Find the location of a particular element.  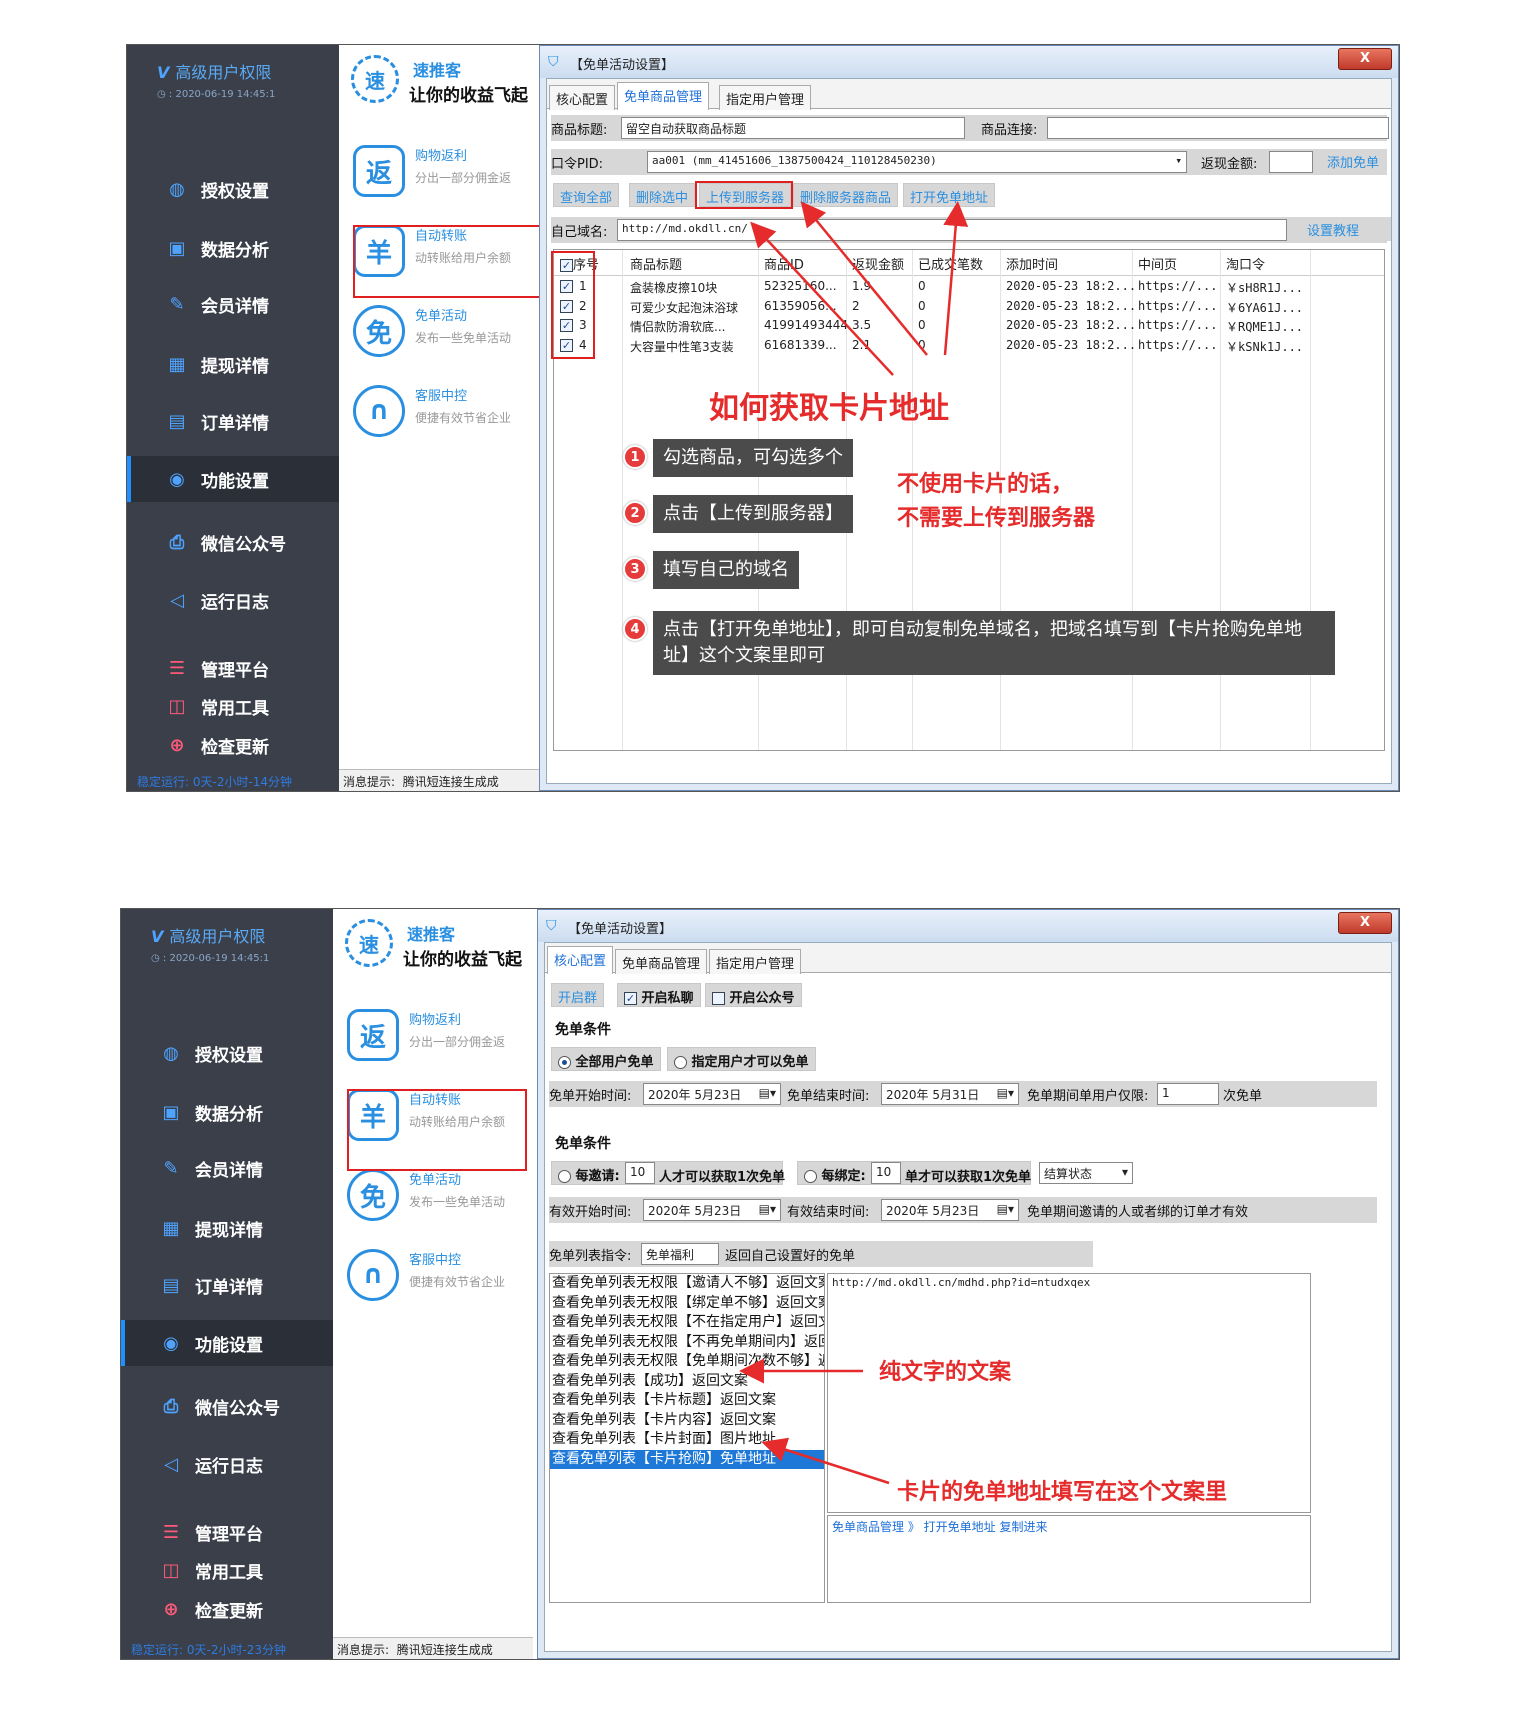

list-item: 查看免单列表【成功】返回文案 is located at coordinates (687, 1382).